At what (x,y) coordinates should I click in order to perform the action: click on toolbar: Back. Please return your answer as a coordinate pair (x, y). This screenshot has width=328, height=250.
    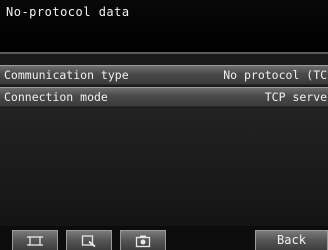
    Looking at the image, I should click on (164, 238).